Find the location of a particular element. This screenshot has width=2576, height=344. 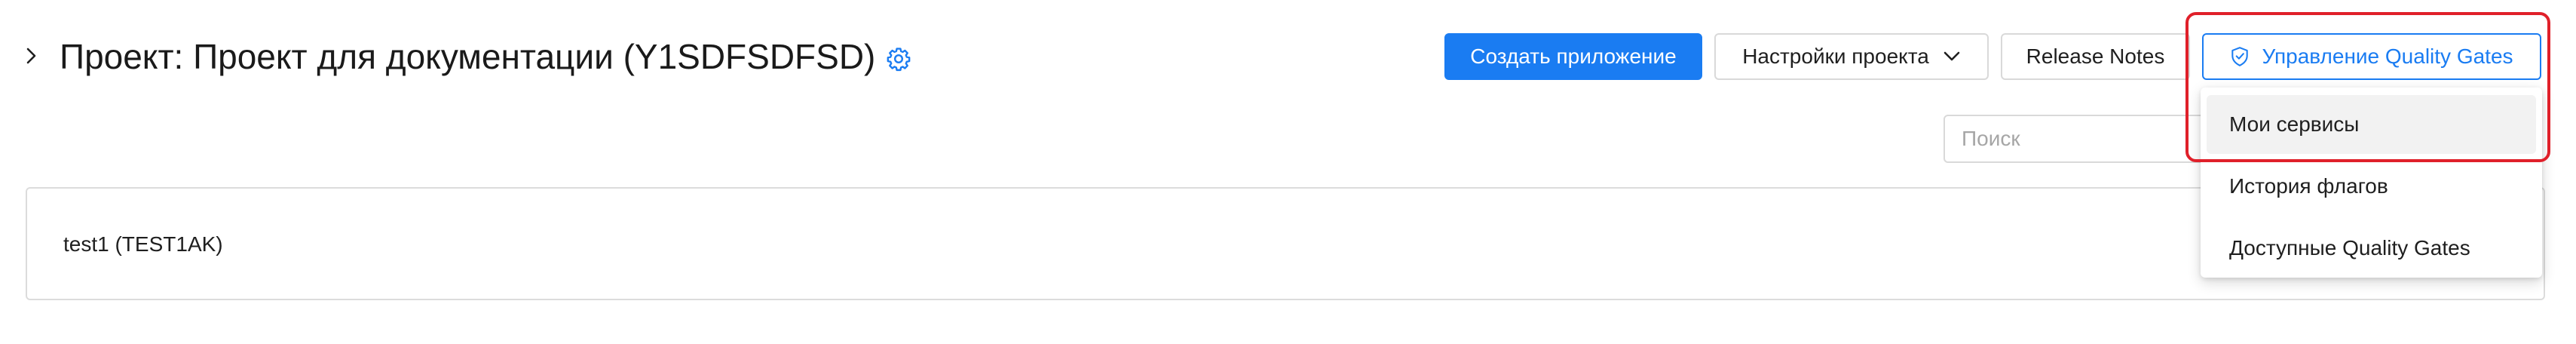

quality-gates-label: Управление Quality Gates is located at coordinates (2387, 56).